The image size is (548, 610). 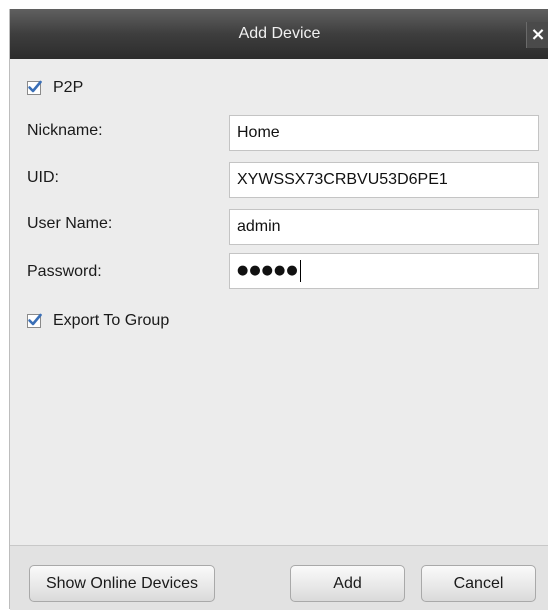 What do you see at coordinates (478, 583) in the screenshot?
I see `cancel-button: Cancel` at bounding box center [478, 583].